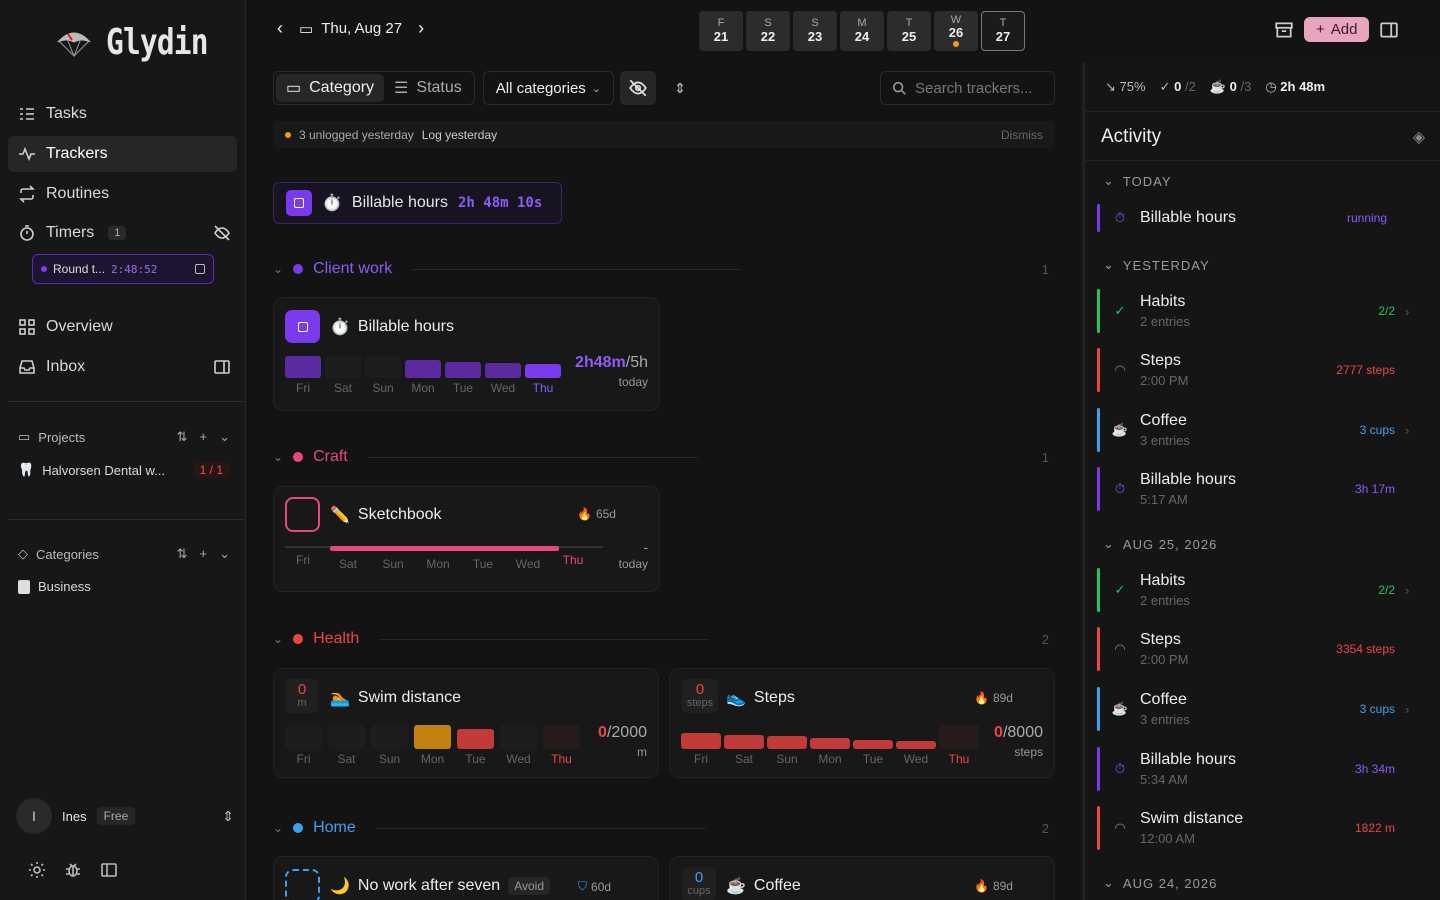  Describe the element at coordinates (330, 88) in the screenshot. I see `group-by-category: ▭ Category` at that location.